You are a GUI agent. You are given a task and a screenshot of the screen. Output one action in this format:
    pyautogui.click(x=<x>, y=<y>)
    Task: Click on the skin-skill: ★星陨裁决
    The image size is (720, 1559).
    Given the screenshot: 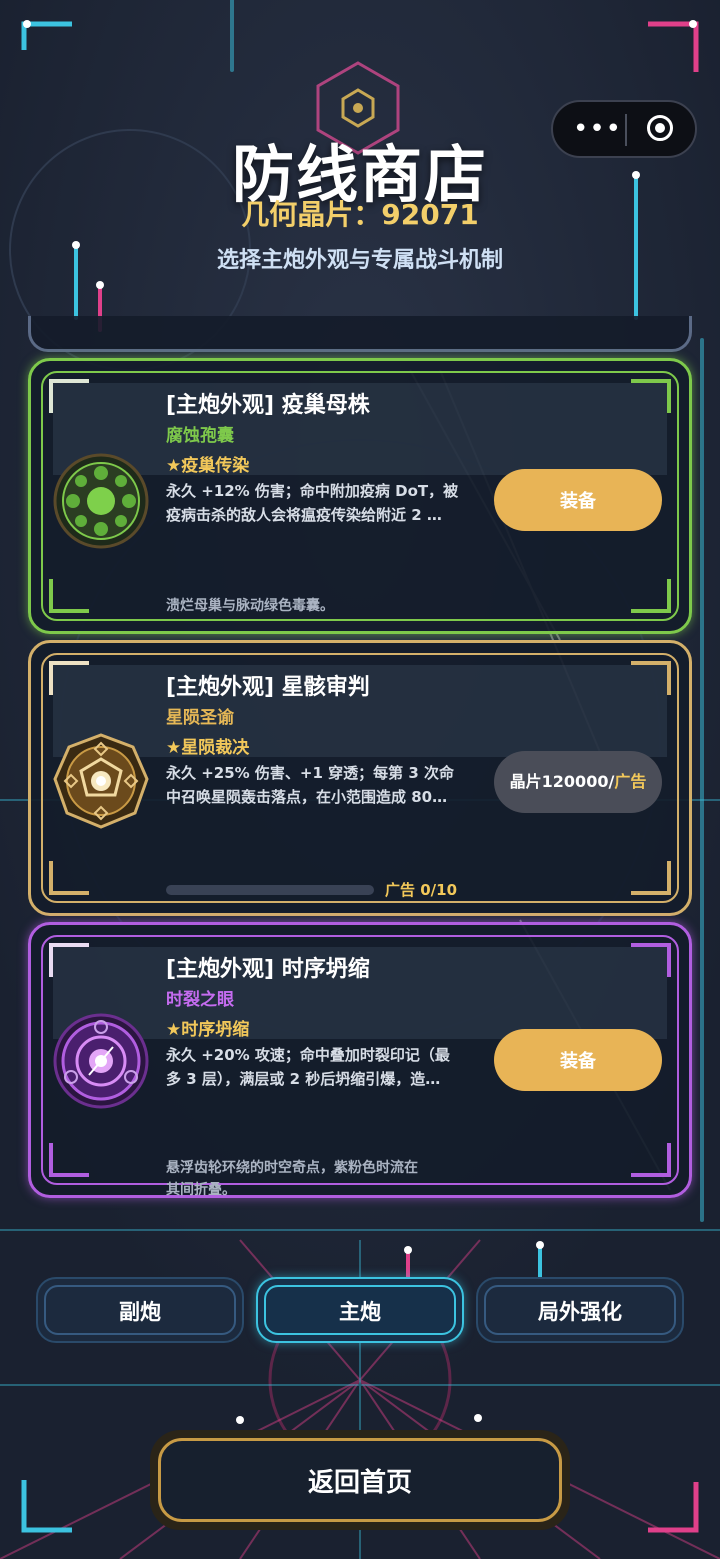 What is the action you would take?
    pyautogui.click(x=208, y=748)
    